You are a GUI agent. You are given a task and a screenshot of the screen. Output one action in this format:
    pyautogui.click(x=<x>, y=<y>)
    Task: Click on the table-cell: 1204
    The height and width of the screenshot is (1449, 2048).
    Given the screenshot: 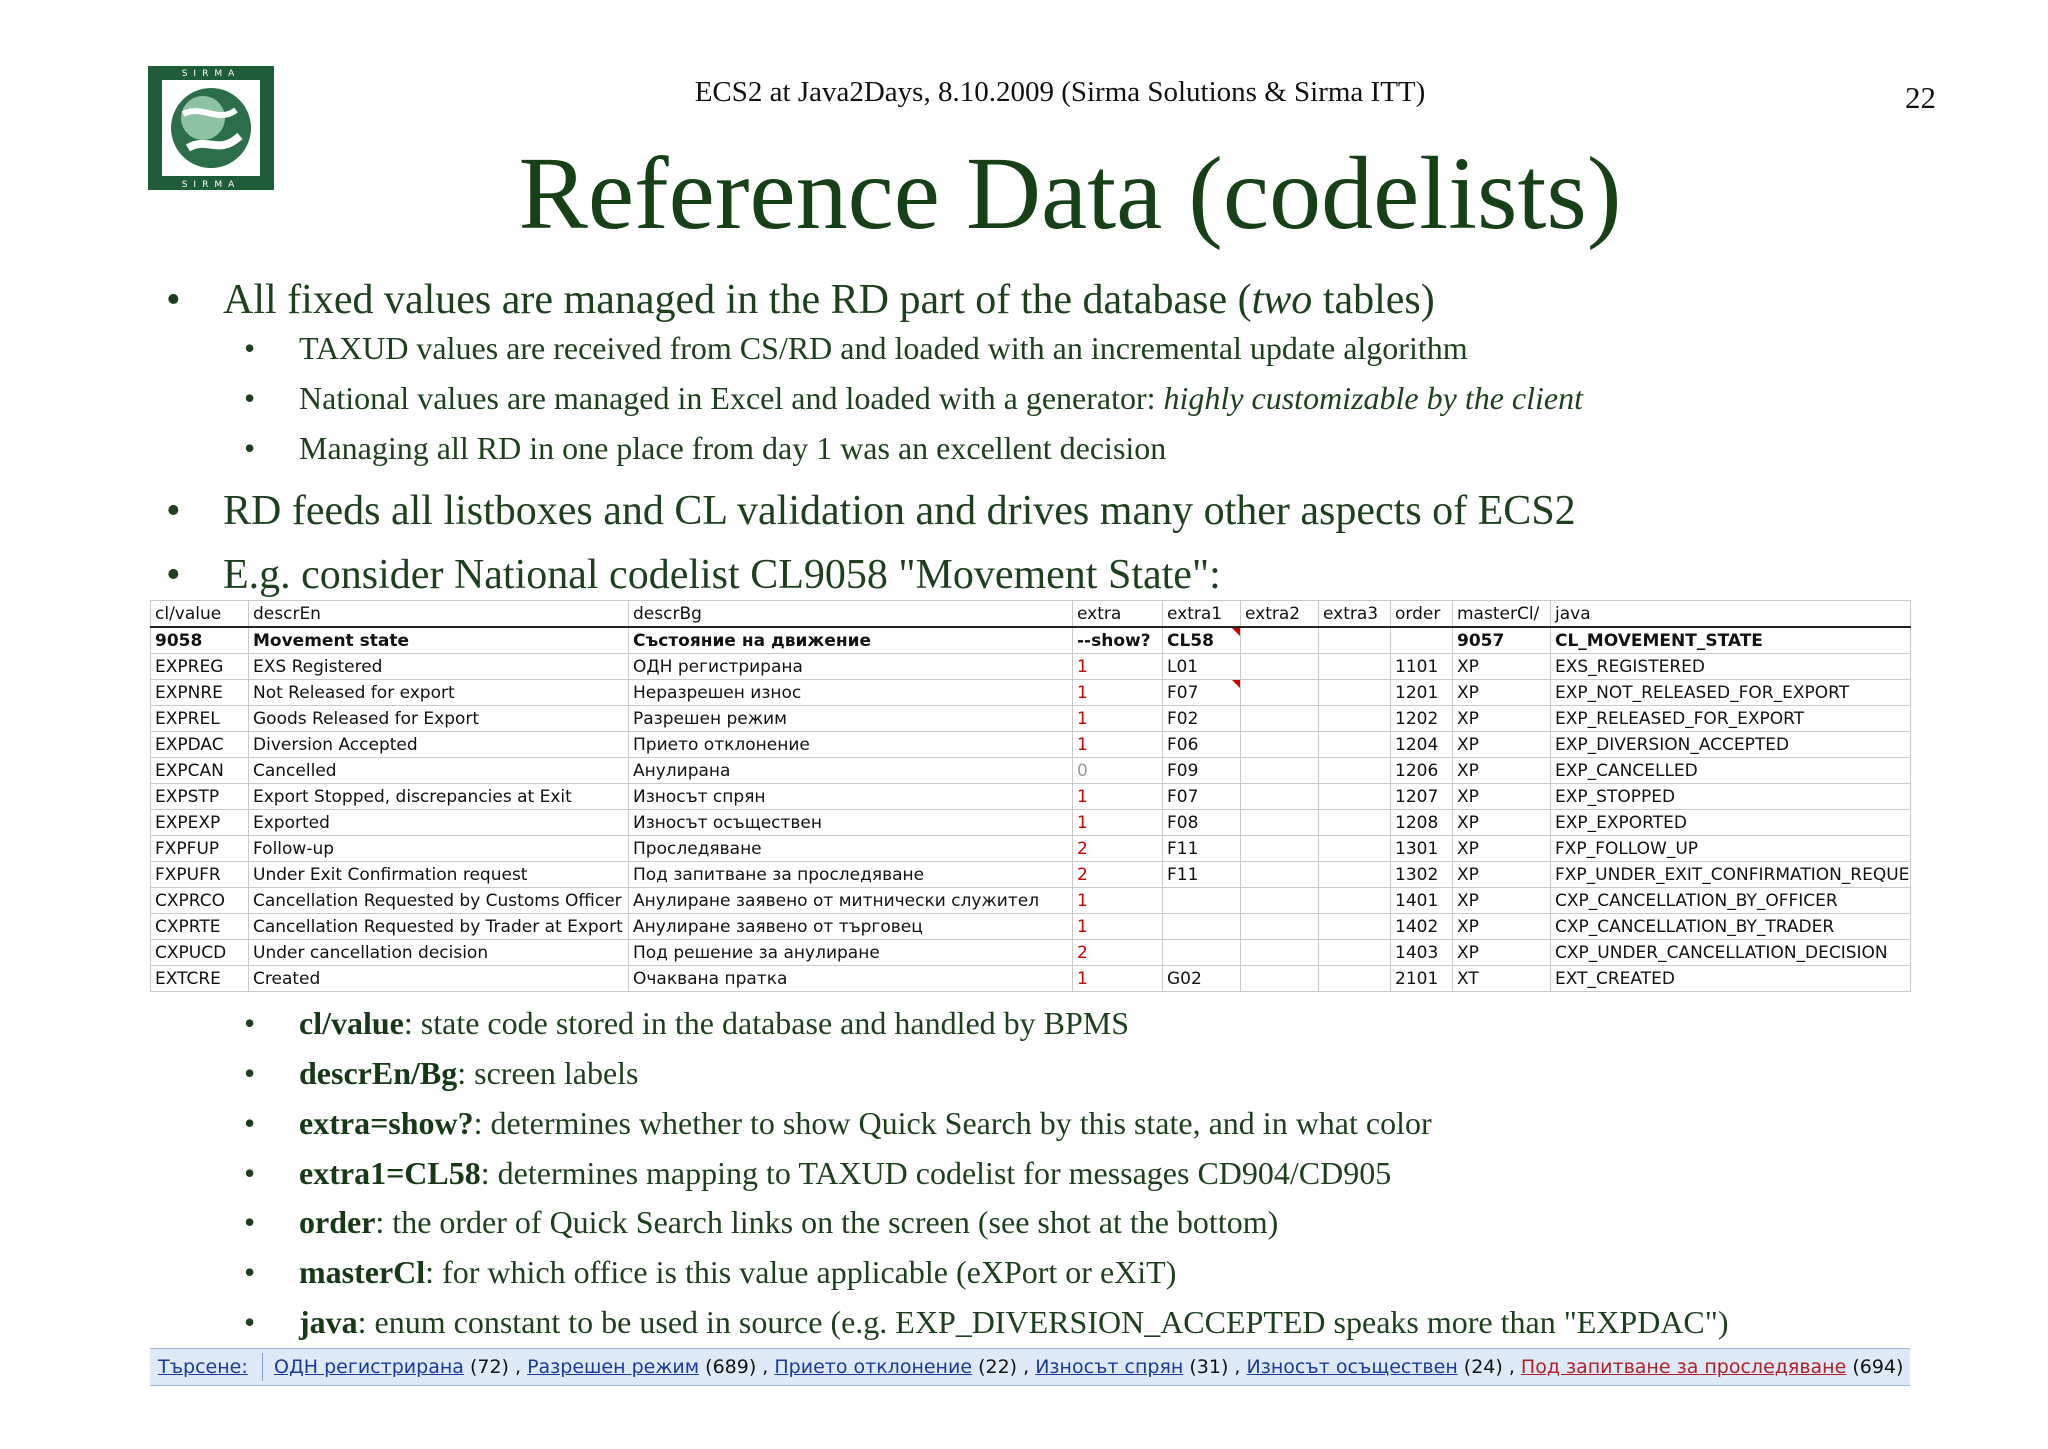 What is the action you would take?
    pyautogui.click(x=1421, y=744)
    